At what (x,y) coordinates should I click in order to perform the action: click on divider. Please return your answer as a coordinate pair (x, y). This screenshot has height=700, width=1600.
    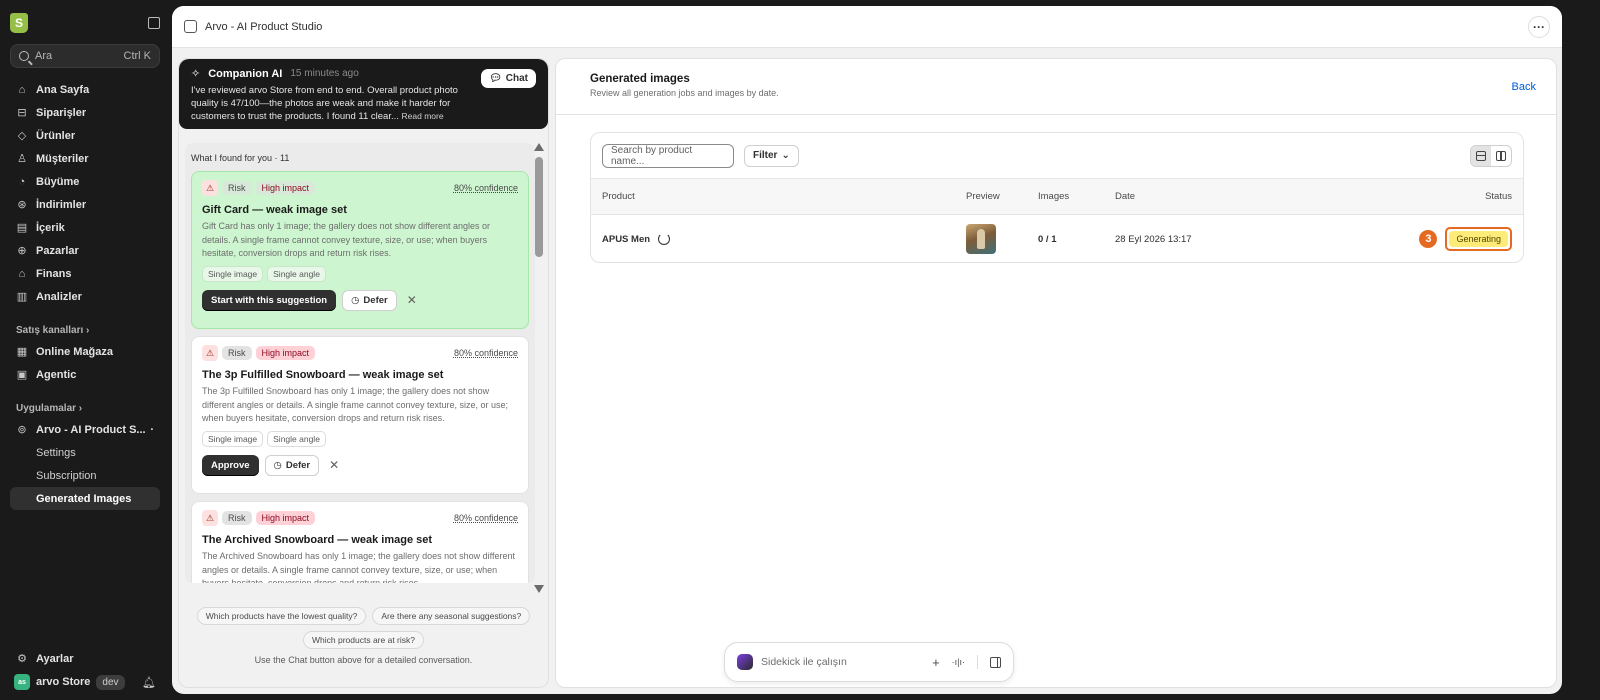
    Looking at the image, I should click on (977, 662).